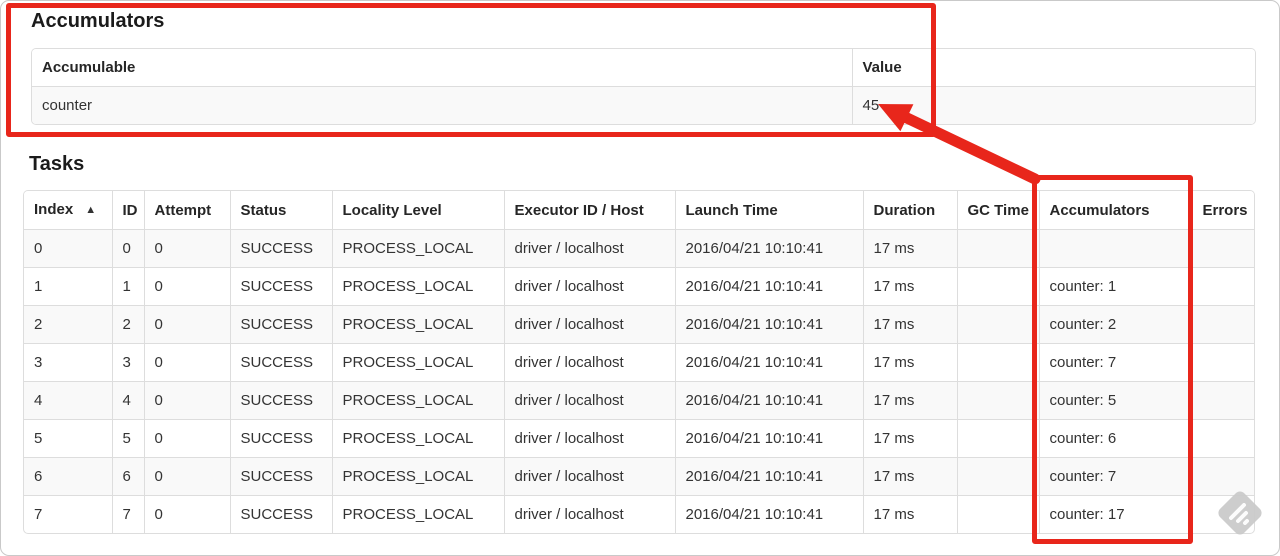 This screenshot has width=1280, height=556. Describe the element at coordinates (128, 210) in the screenshot. I see `column-header-id: ID` at that location.